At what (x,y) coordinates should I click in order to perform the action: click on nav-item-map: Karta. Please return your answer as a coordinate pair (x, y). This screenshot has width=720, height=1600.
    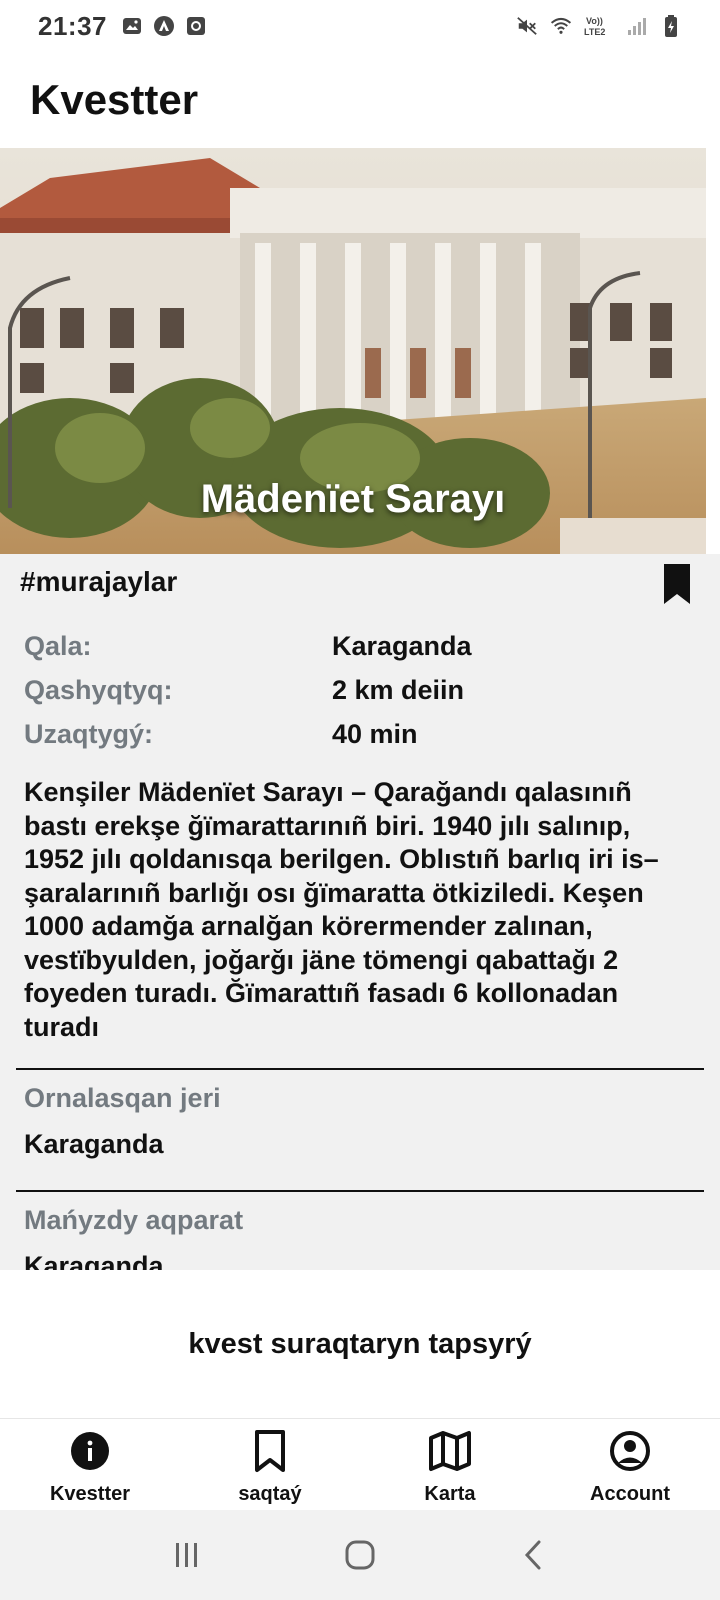
    Looking at the image, I should click on (450, 1464).